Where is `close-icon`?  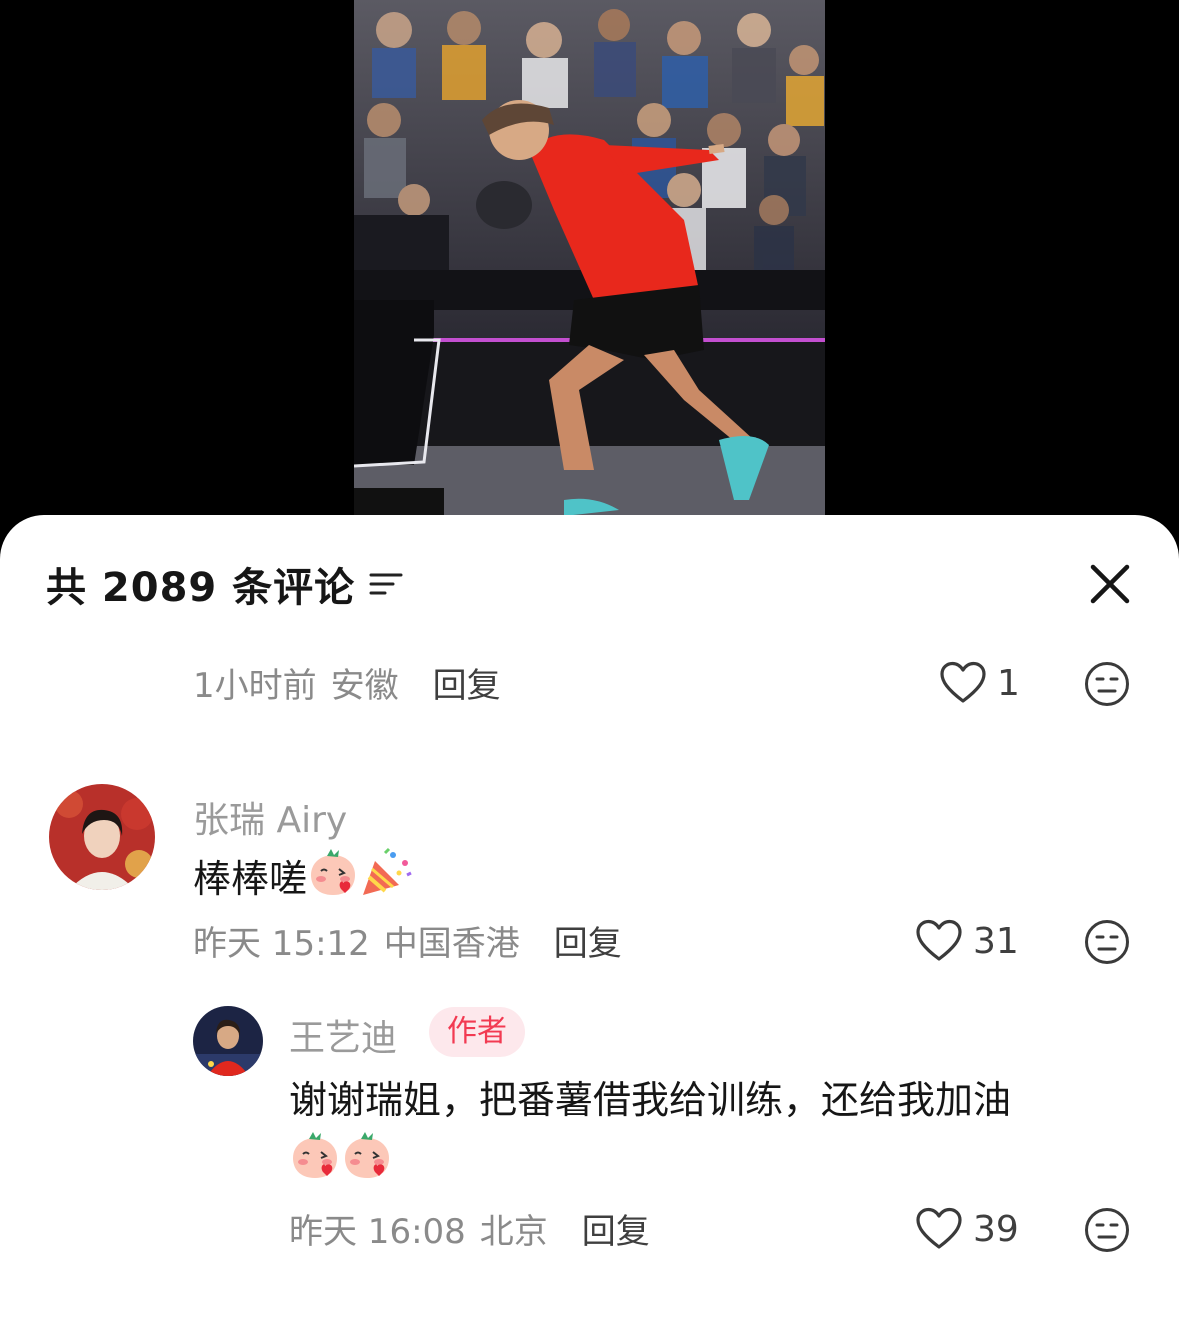
close-icon is located at coordinates (1110, 584).